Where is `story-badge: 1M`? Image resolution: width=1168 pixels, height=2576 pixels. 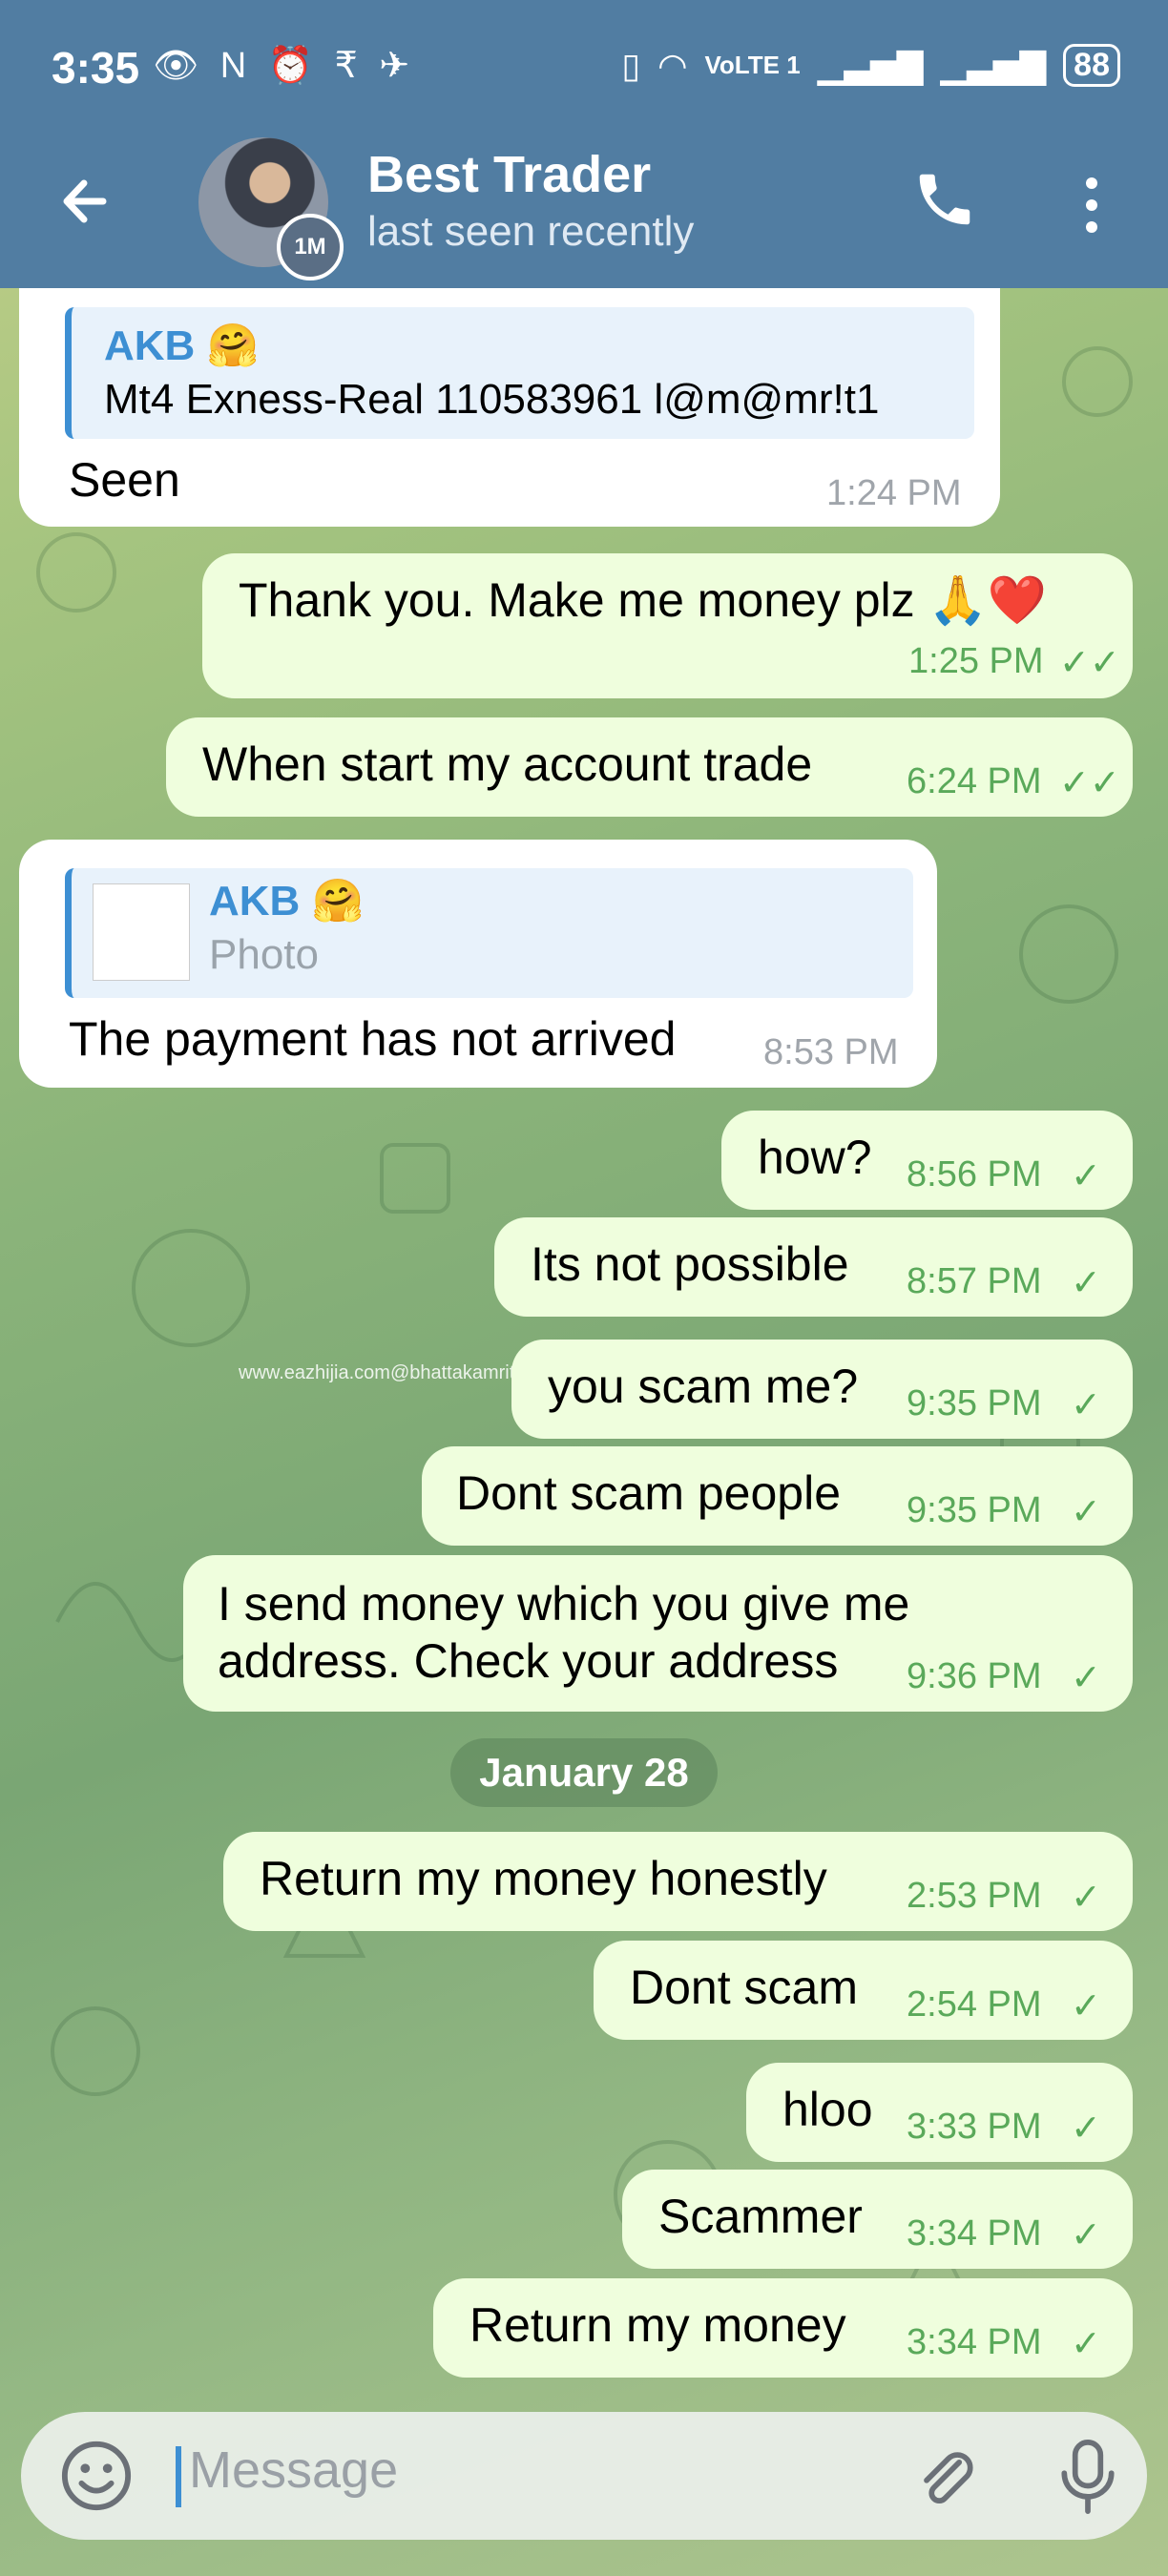 story-badge: 1M is located at coordinates (310, 247).